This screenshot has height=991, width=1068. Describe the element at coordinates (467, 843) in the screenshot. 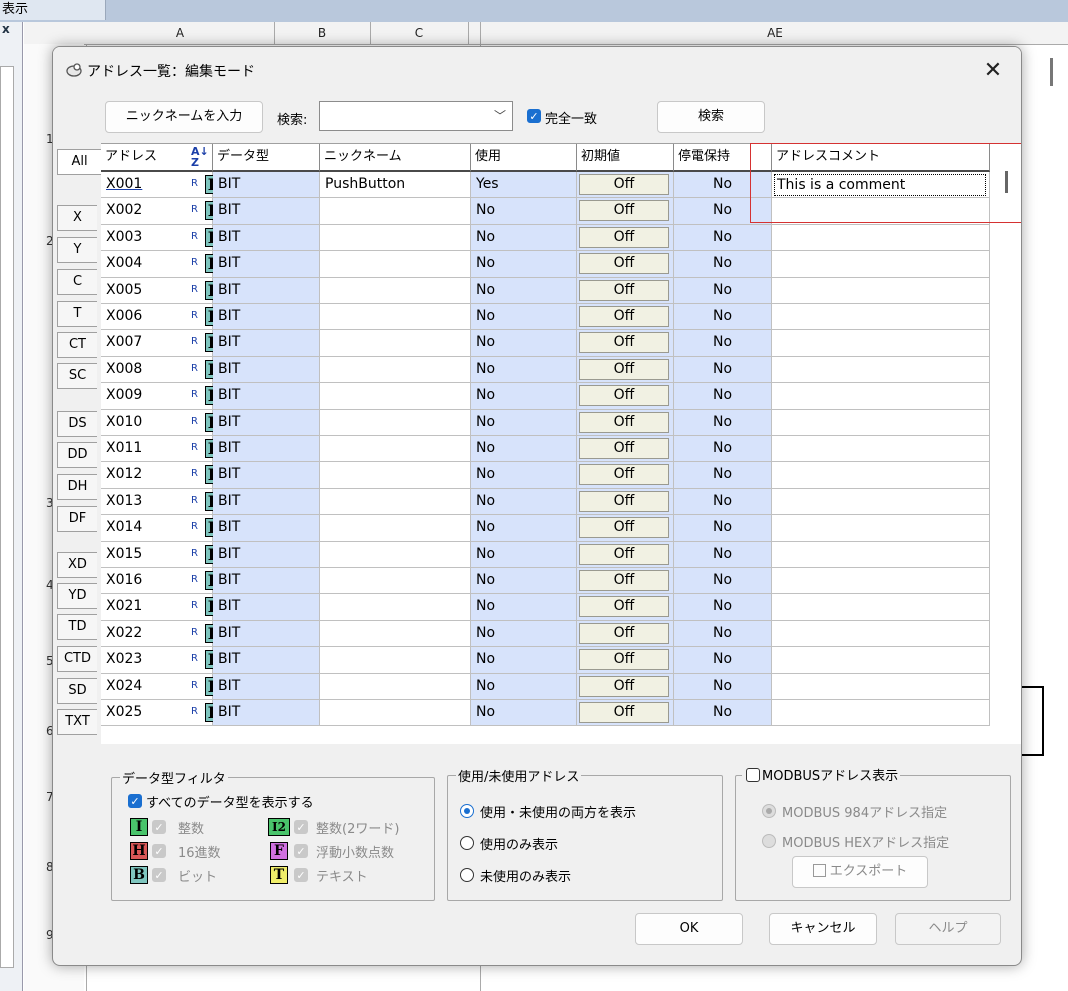

I see `usage-used-only-radio` at that location.